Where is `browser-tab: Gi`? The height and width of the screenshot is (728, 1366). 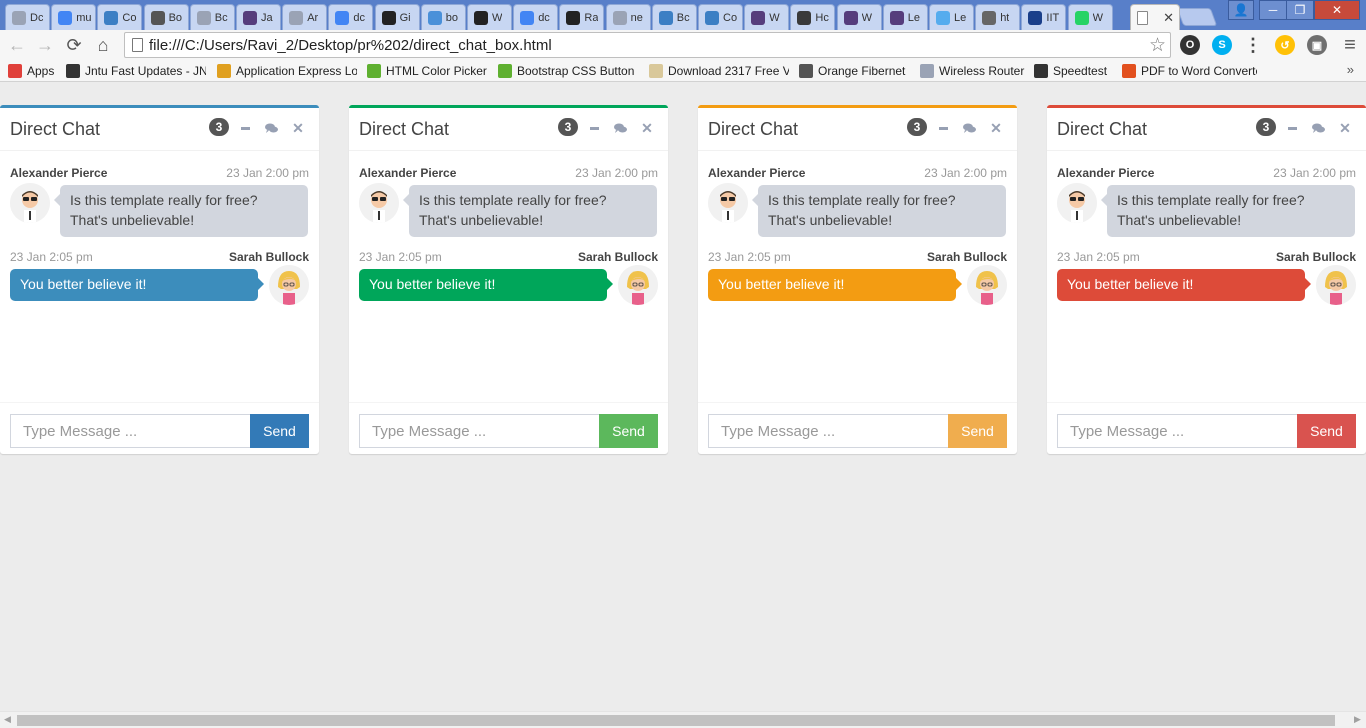 browser-tab: Gi is located at coordinates (397, 17).